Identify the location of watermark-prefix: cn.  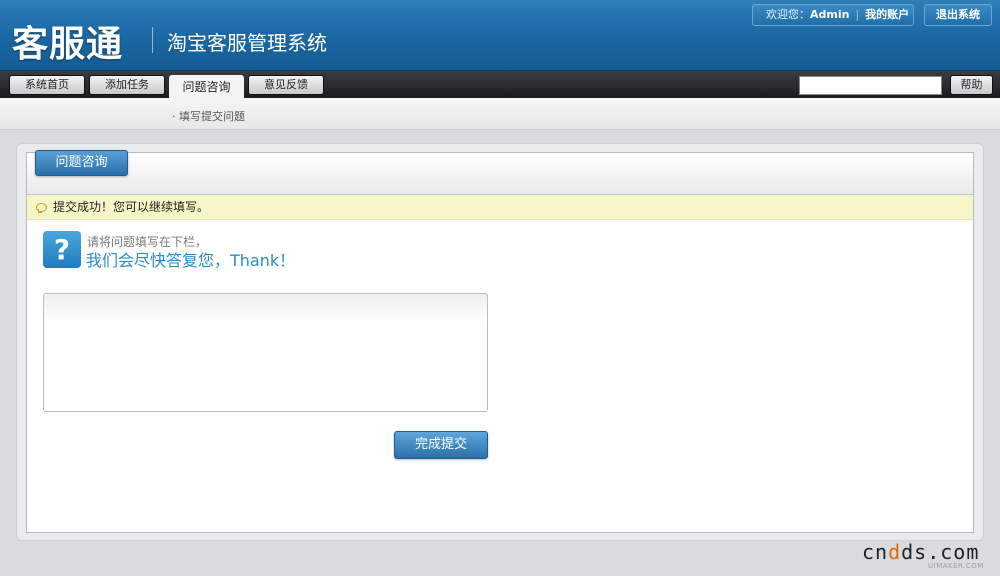
(875, 552).